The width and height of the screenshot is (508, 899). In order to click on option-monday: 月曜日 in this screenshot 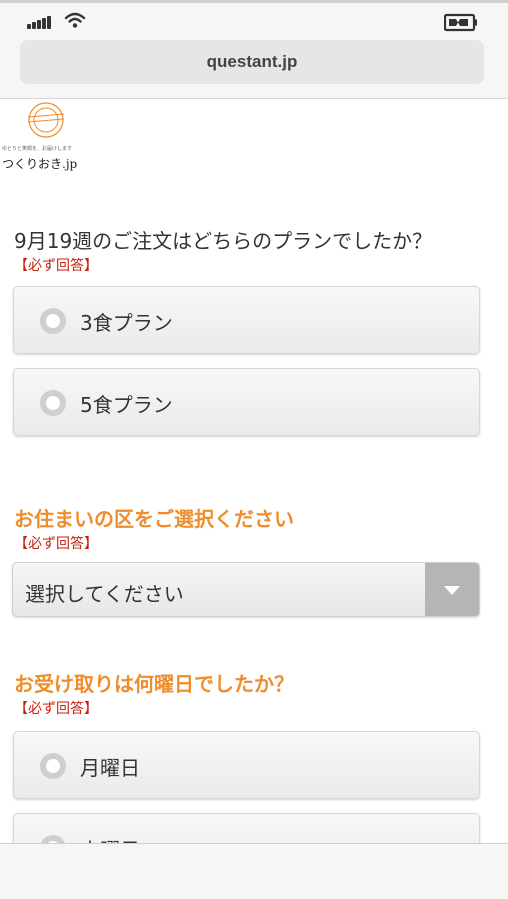, I will do `click(246, 765)`.